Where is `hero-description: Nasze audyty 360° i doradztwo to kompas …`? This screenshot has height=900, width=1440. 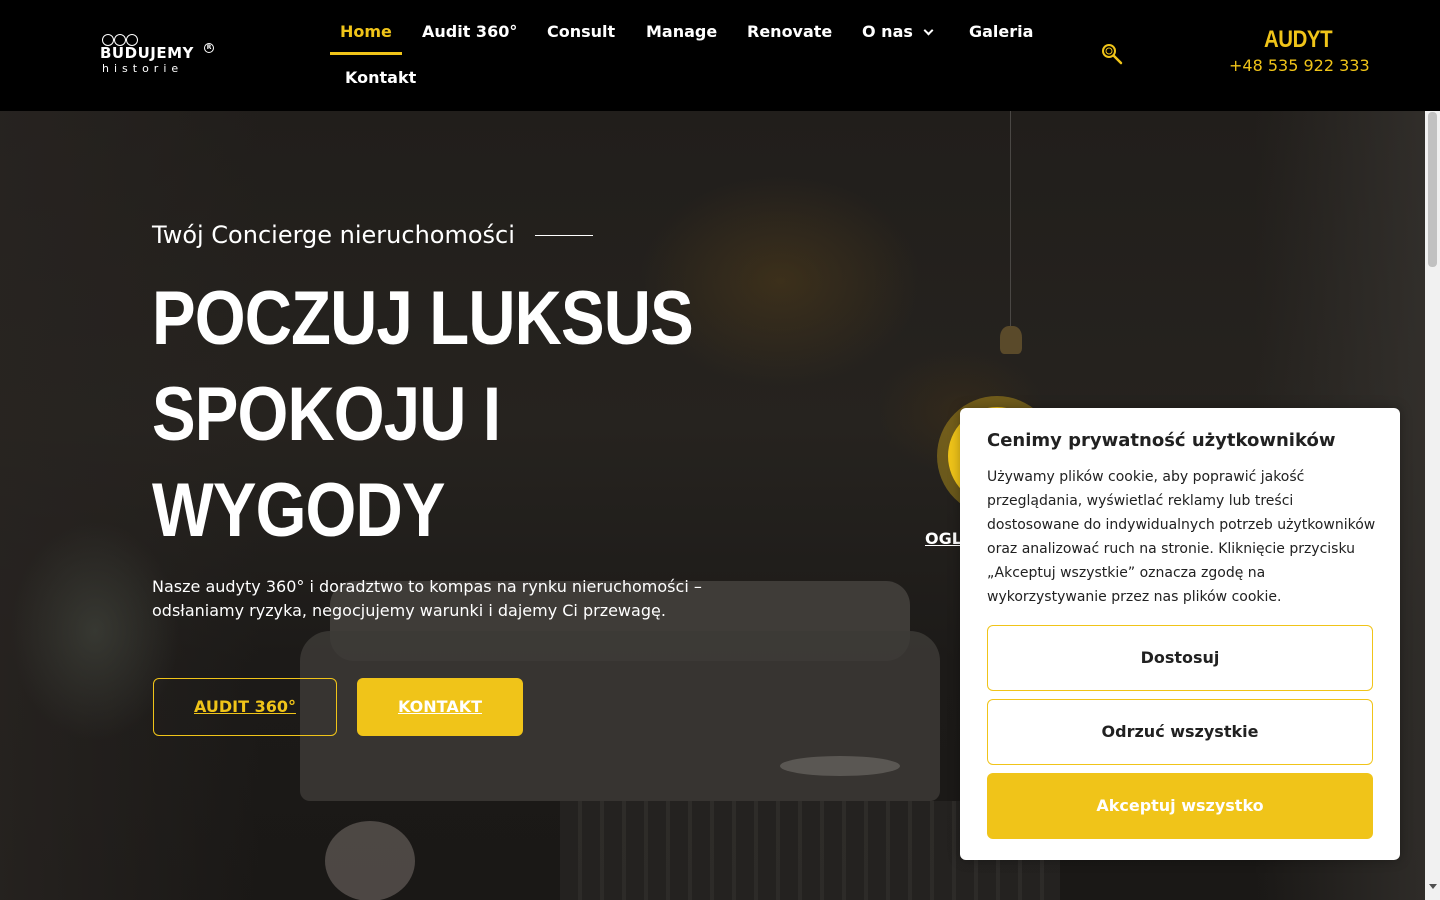
hero-description: Nasze audyty 360° i doradztwo to kompas … is located at coordinates (427, 598).